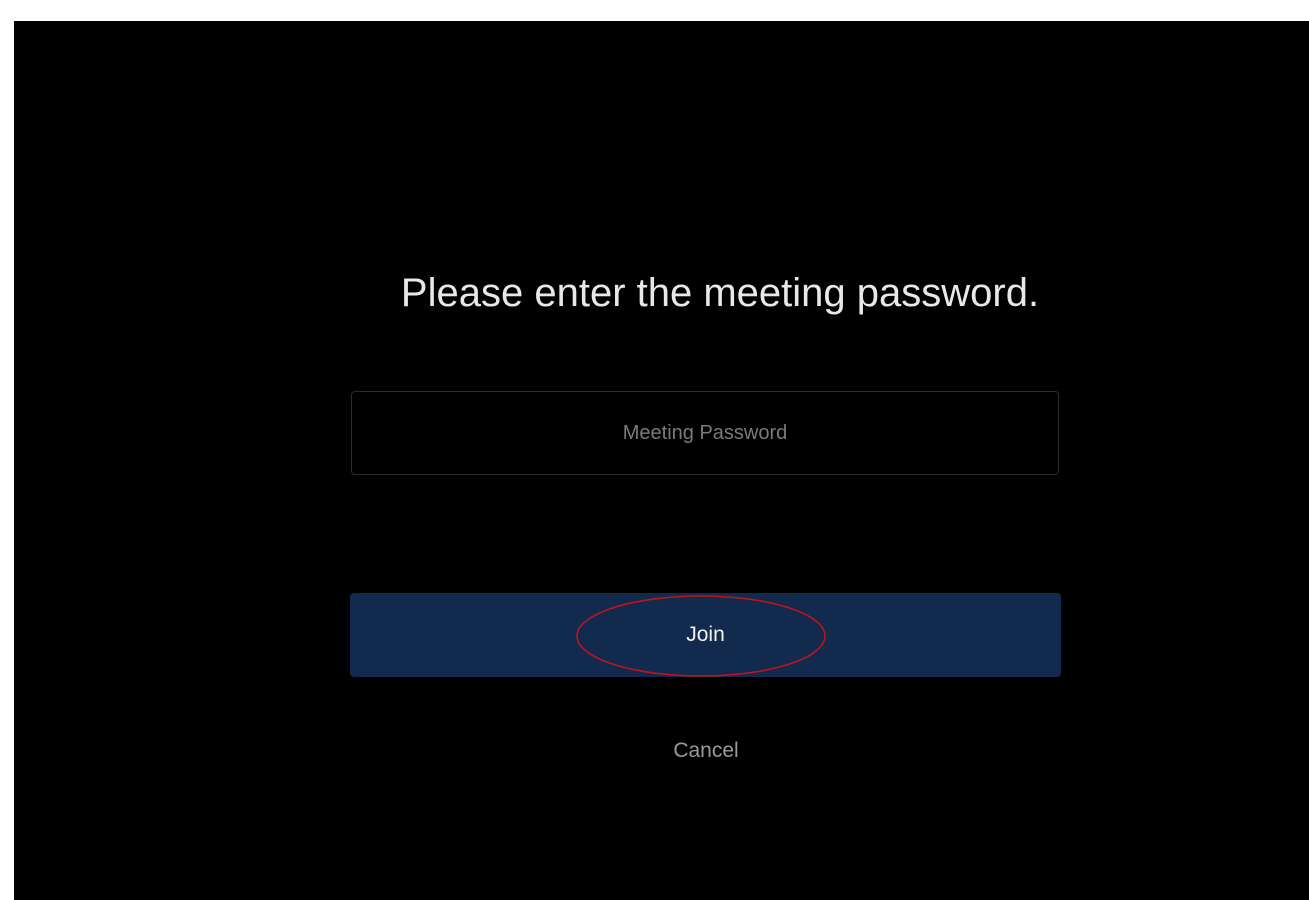 This screenshot has height=900, width=1309. What do you see at coordinates (720, 293) in the screenshot?
I see `page-title: Please enter the meeting password.` at bounding box center [720, 293].